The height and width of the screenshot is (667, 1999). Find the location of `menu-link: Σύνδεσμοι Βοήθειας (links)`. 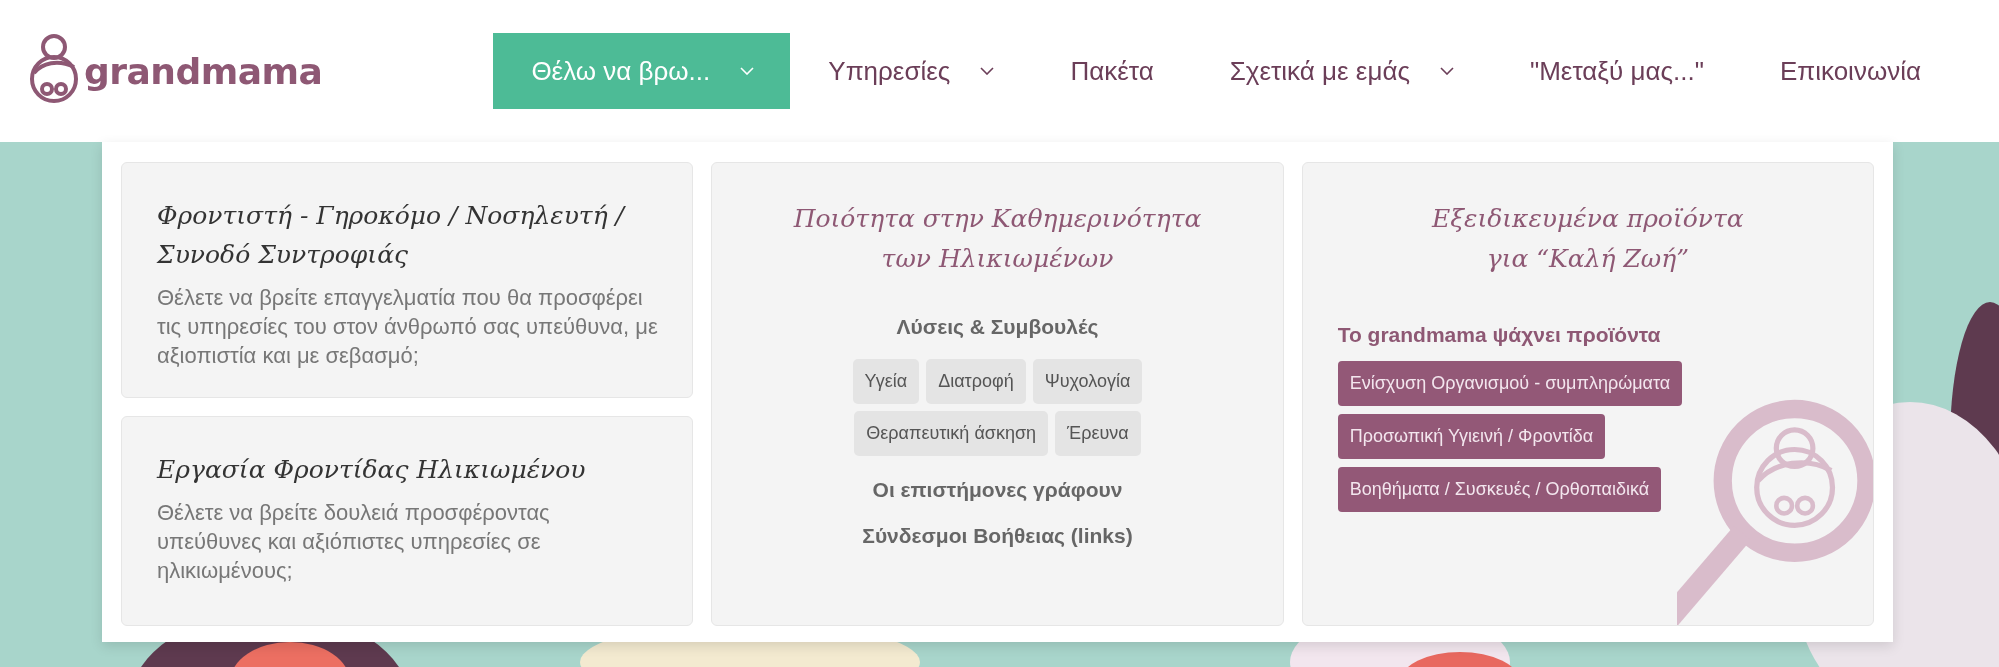

menu-link: Σύνδεσμοι Βοήθειας (links) is located at coordinates (997, 536).